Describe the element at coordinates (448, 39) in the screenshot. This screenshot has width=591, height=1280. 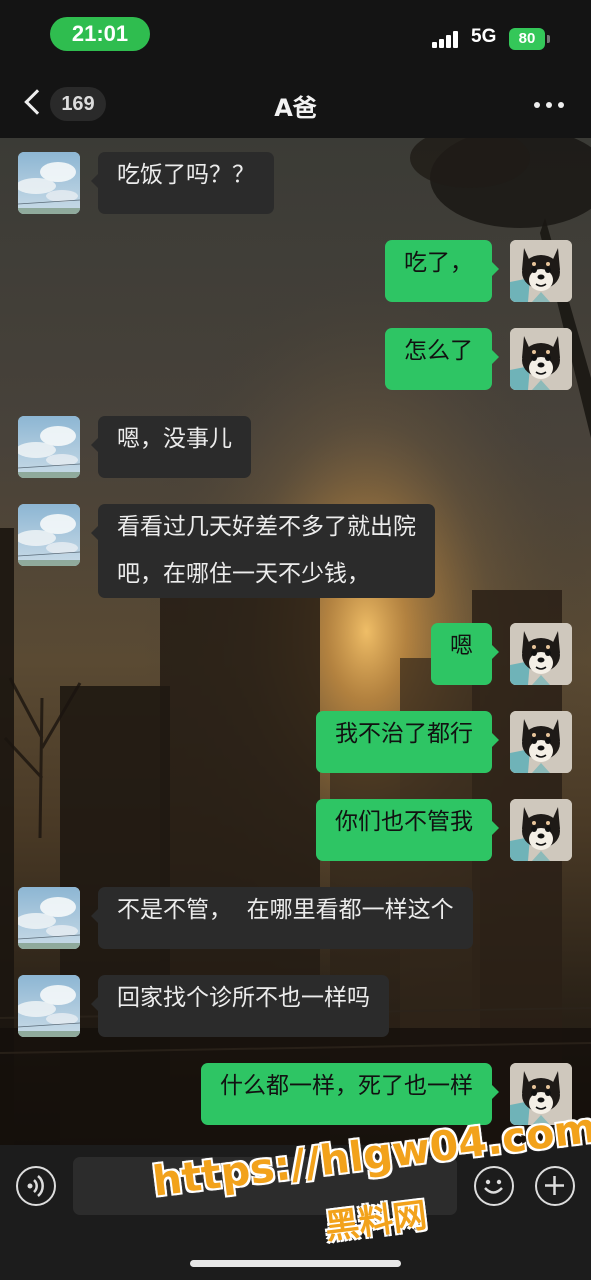
I see `signal-icon` at that location.